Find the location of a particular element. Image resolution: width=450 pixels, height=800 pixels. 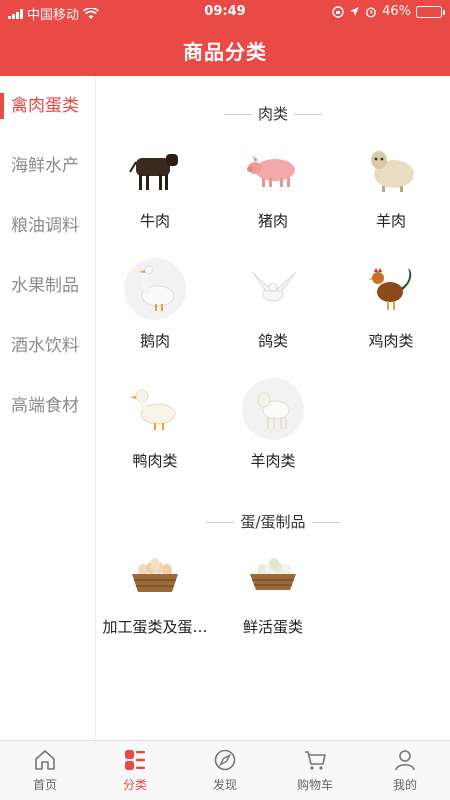

product-label: 鸭肉类 is located at coordinates (155, 461).